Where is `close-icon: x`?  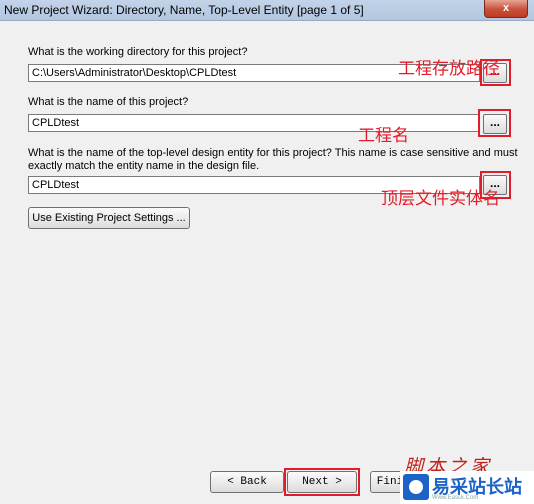
close-icon: x is located at coordinates (506, 8).